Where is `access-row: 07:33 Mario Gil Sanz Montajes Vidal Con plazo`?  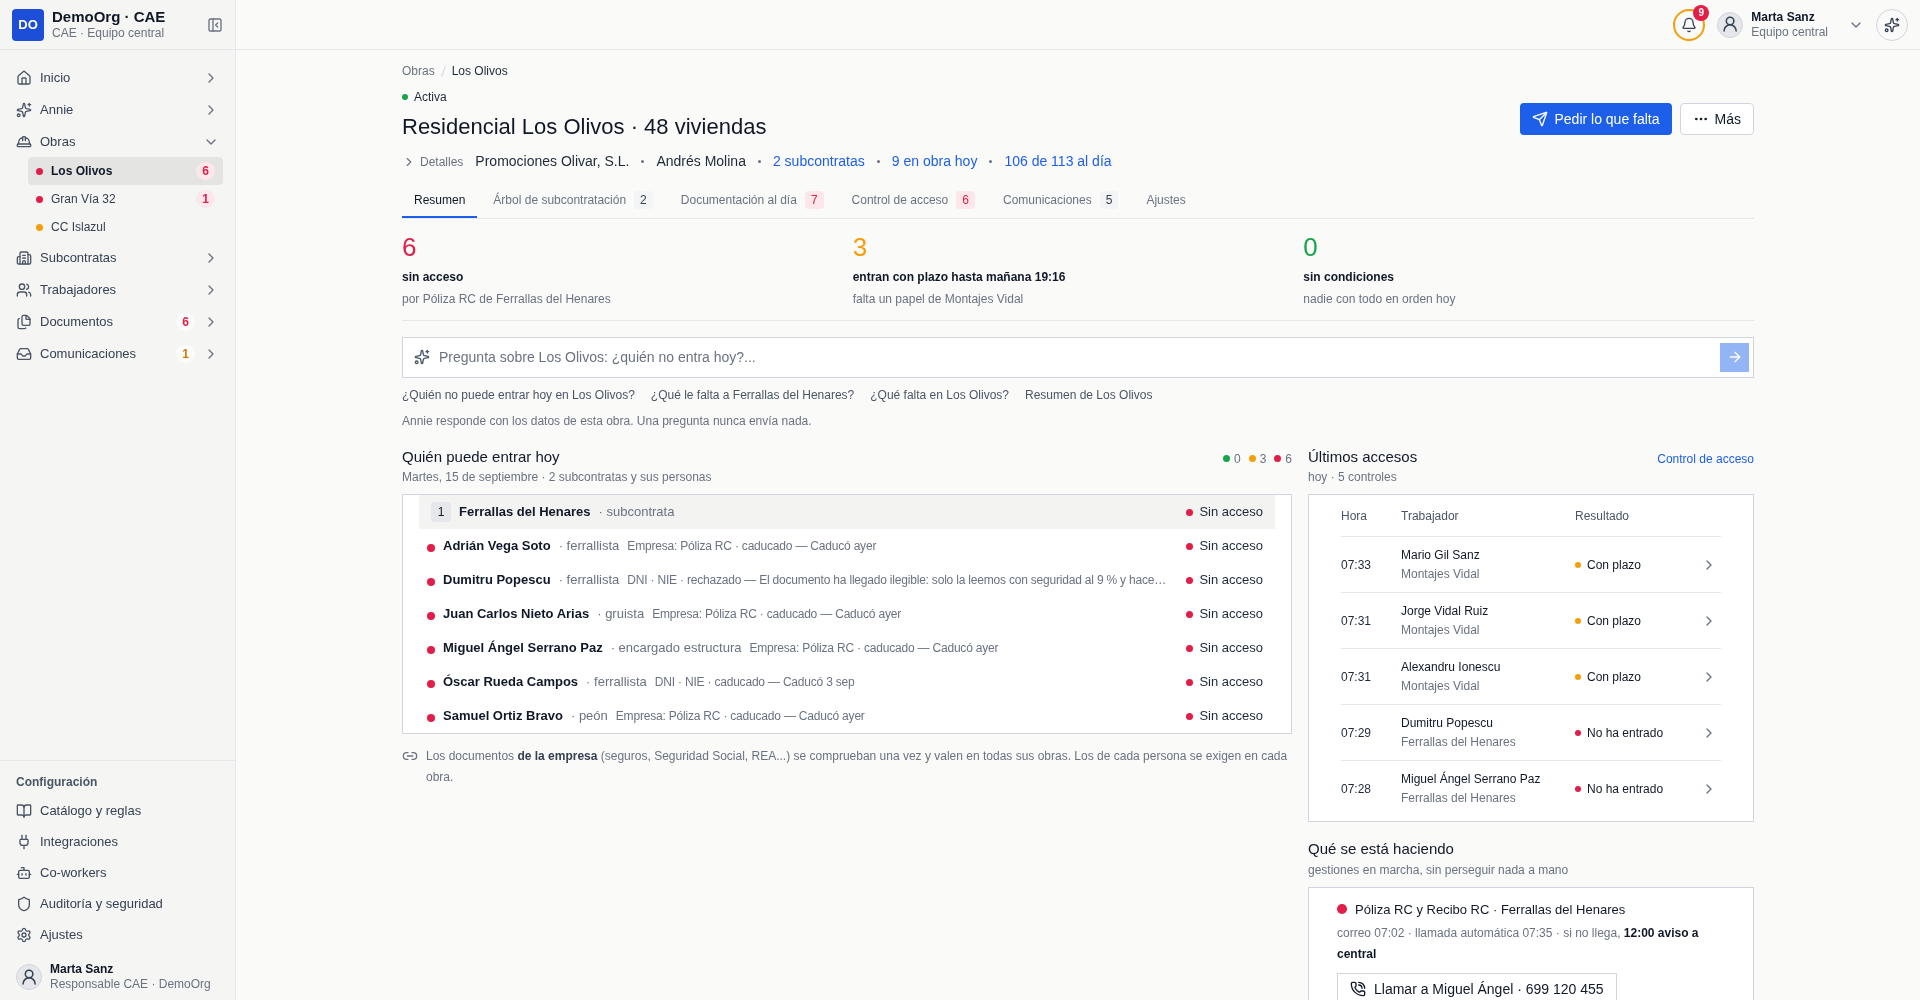 access-row: 07:33 Mario Gil Sanz Montajes Vidal Con plazo is located at coordinates (1531, 565).